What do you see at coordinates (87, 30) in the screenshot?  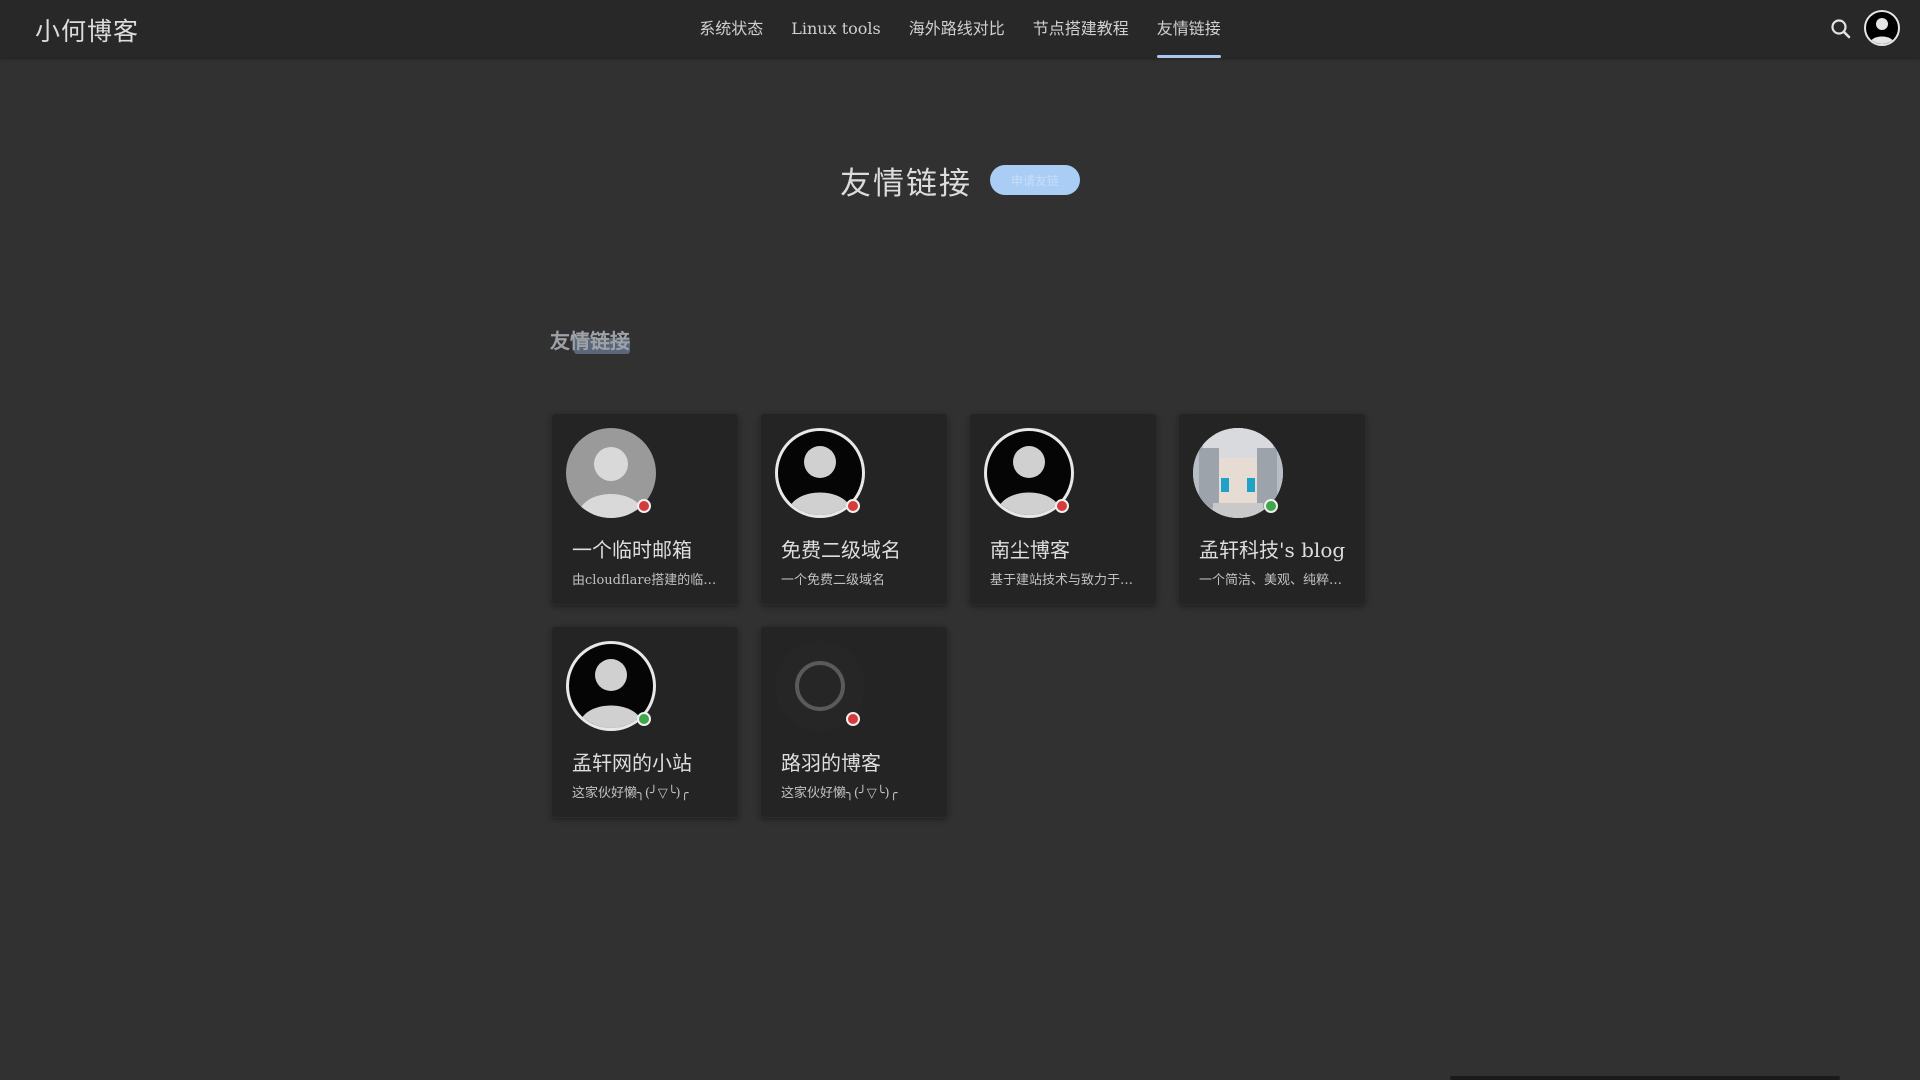 I see `site-brand: 小何博客` at bounding box center [87, 30].